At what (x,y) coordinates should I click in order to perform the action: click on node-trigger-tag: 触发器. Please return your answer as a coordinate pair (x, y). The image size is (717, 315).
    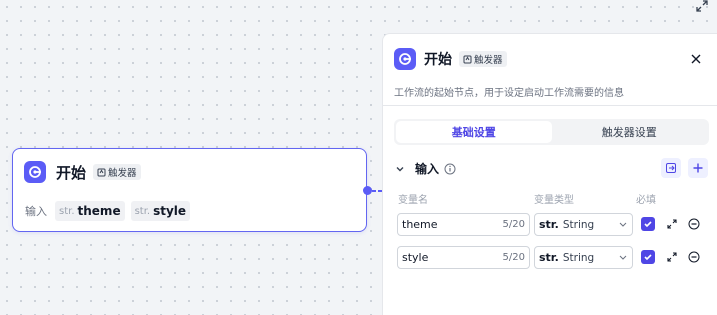
    Looking at the image, I should click on (117, 172).